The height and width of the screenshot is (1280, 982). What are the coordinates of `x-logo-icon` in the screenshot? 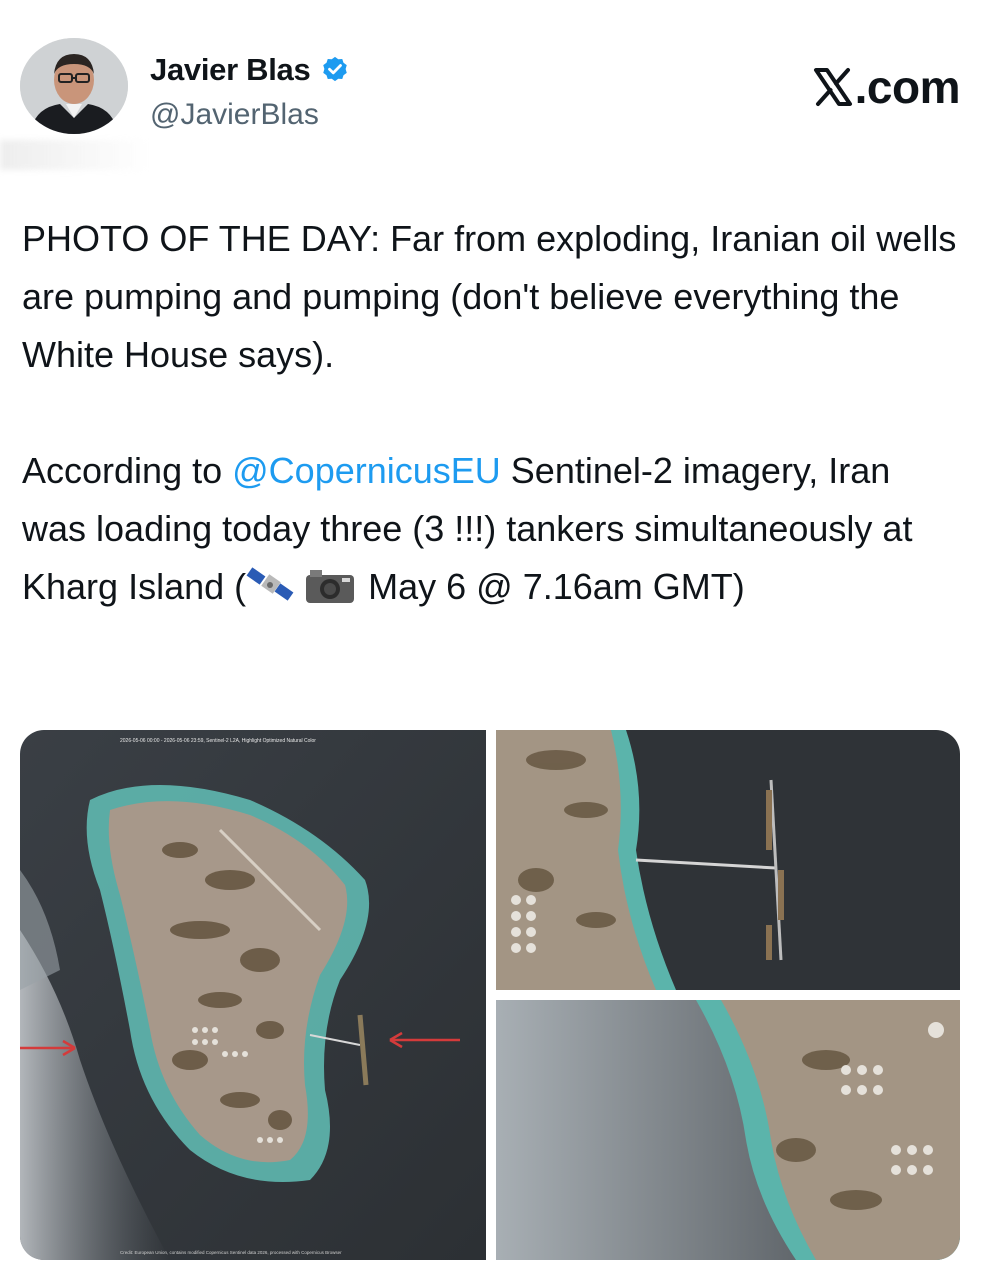 It's located at (833, 85).